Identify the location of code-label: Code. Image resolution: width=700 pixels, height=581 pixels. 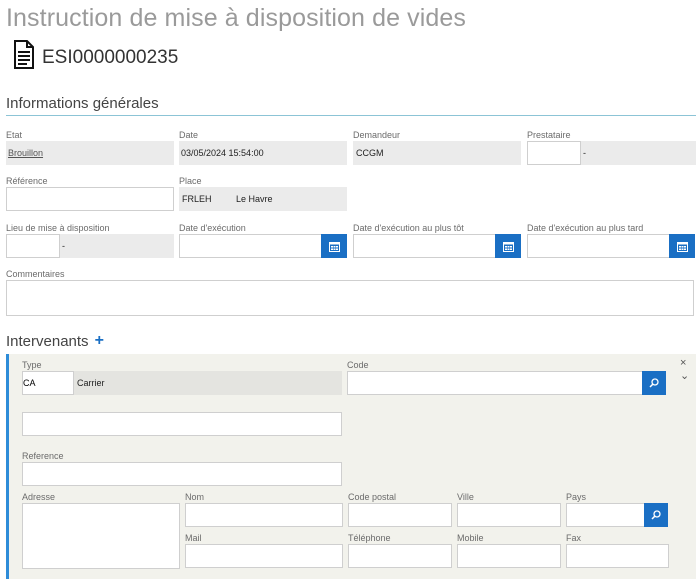
(358, 365).